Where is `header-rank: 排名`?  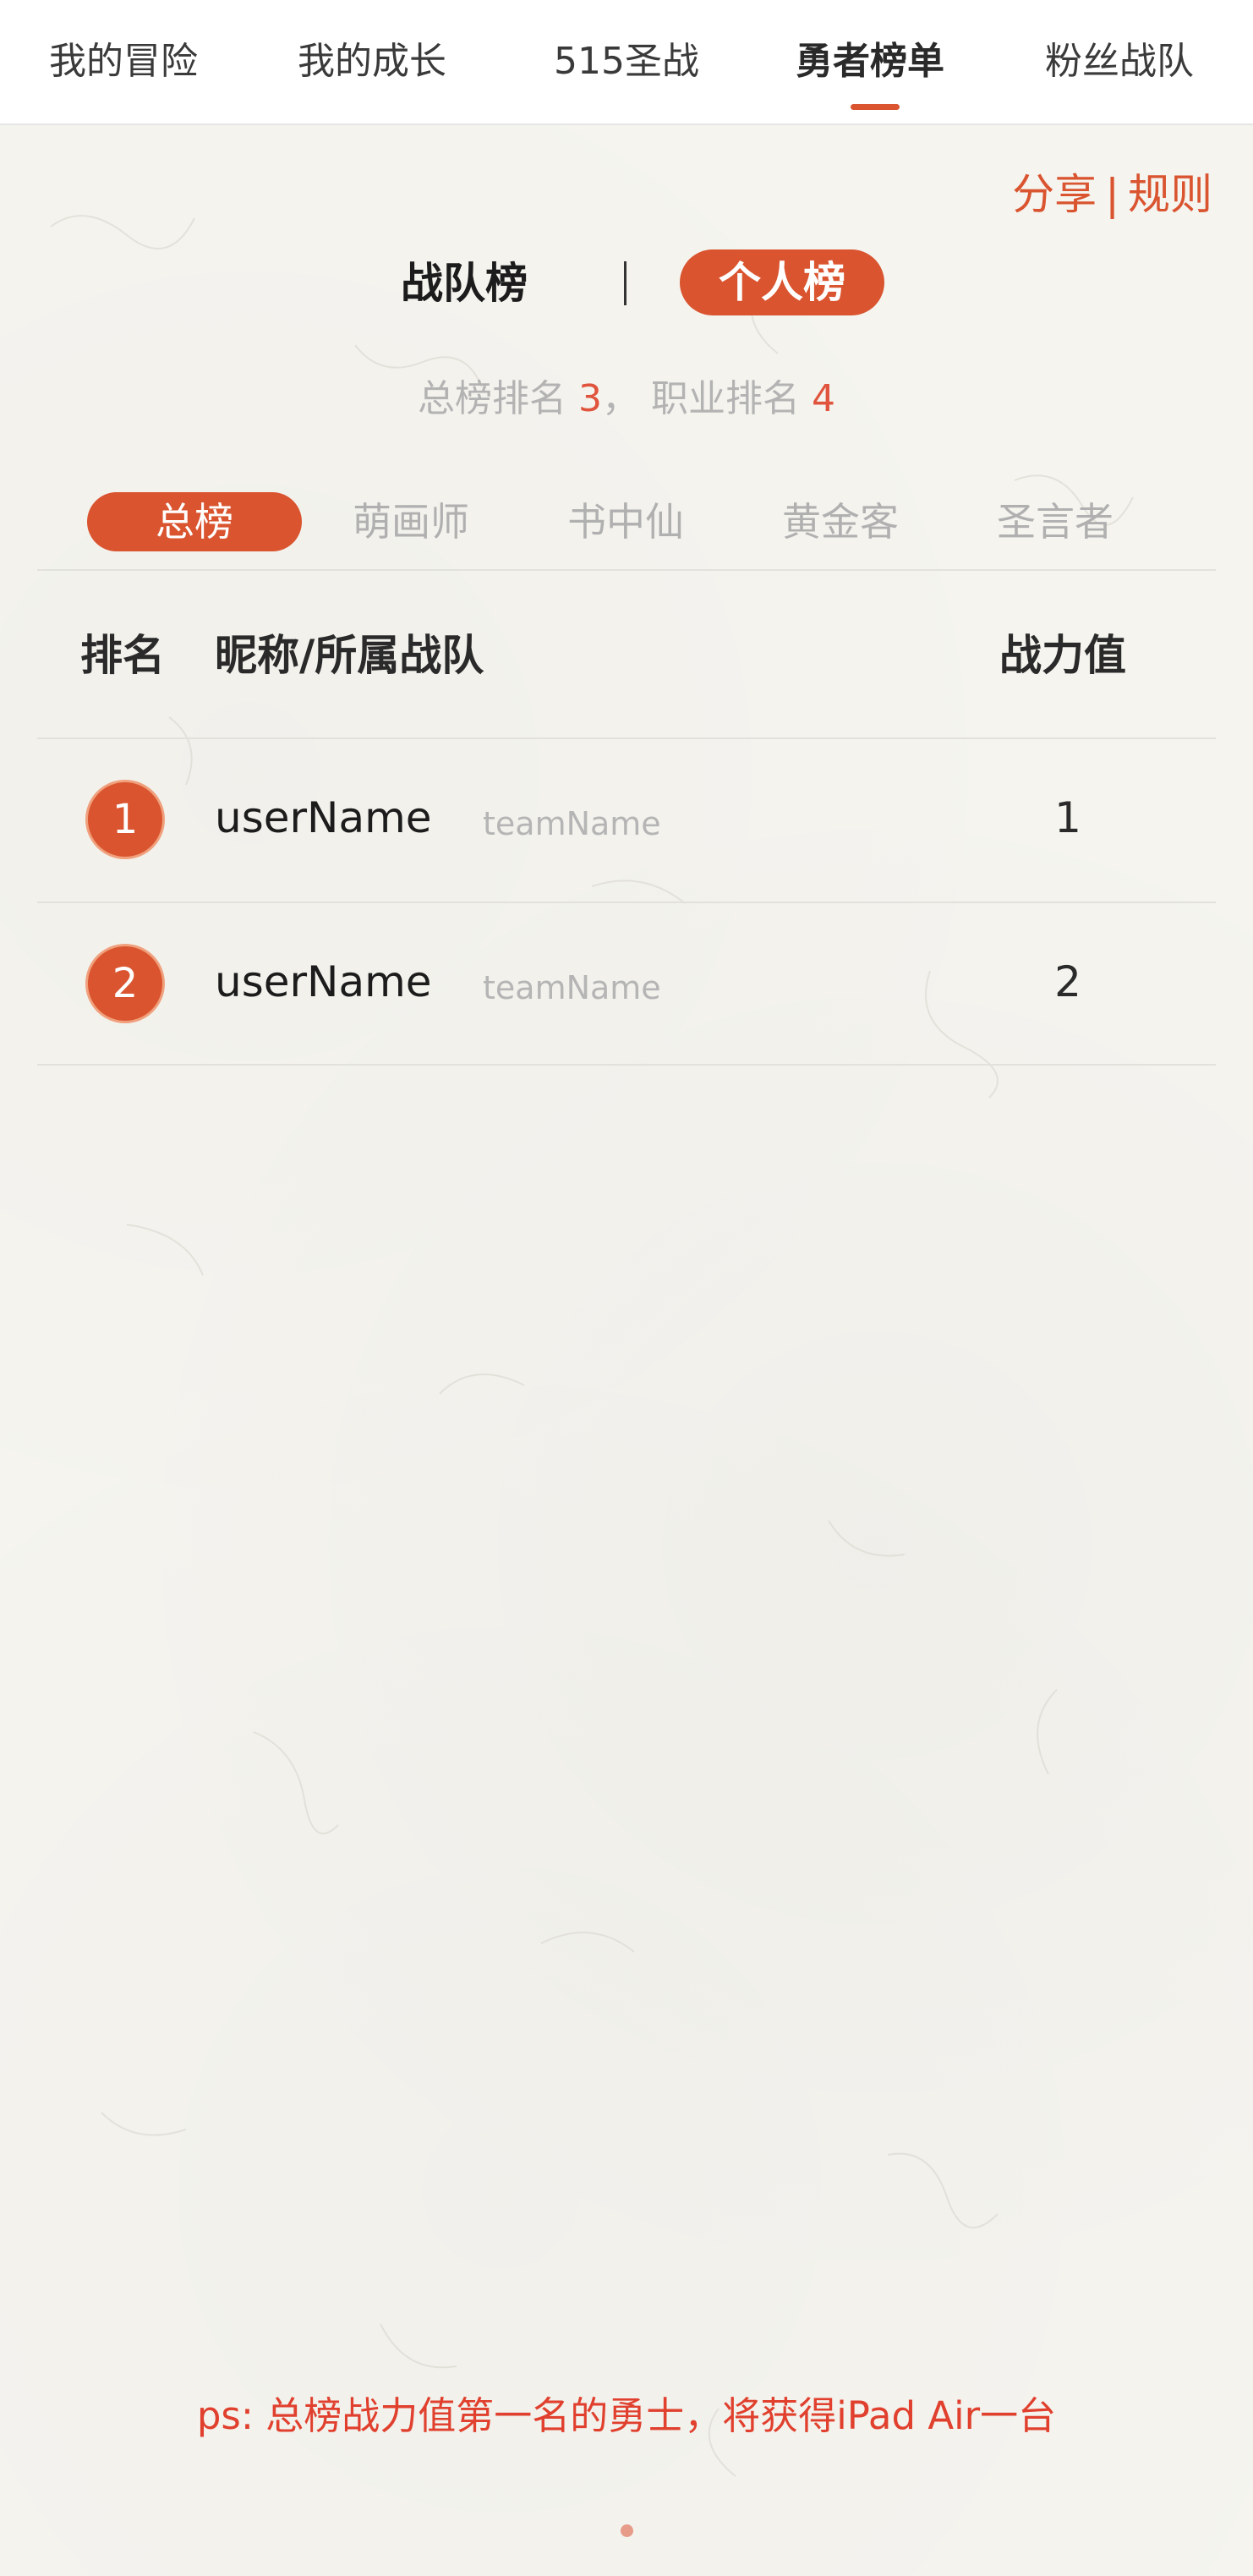 header-rank: 排名 is located at coordinates (123, 655).